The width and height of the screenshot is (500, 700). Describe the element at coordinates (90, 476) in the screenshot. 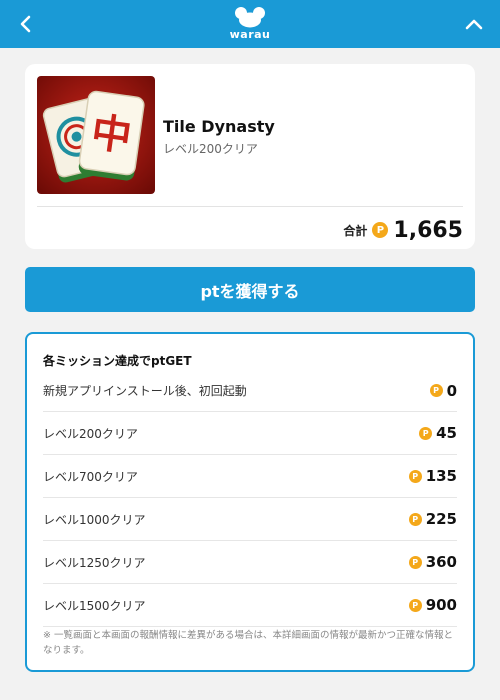

I see `mission-label: レベル700クリア` at that location.